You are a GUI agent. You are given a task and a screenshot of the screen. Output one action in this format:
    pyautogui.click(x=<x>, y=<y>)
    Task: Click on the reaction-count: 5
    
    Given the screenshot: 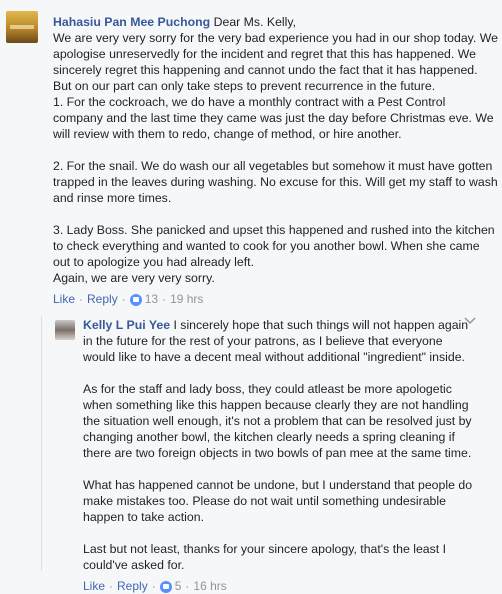 What is the action you would take?
    pyautogui.click(x=178, y=586)
    